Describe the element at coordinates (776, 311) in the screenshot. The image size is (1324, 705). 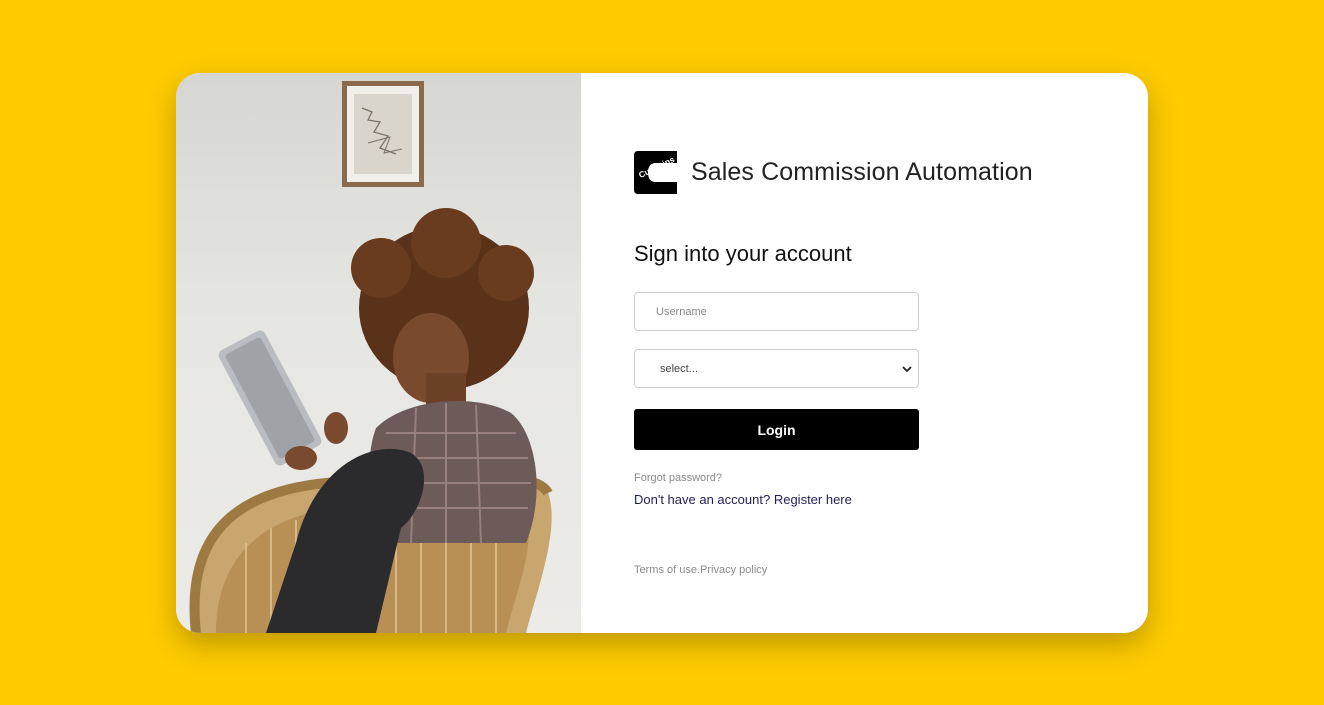
I see `username-input` at that location.